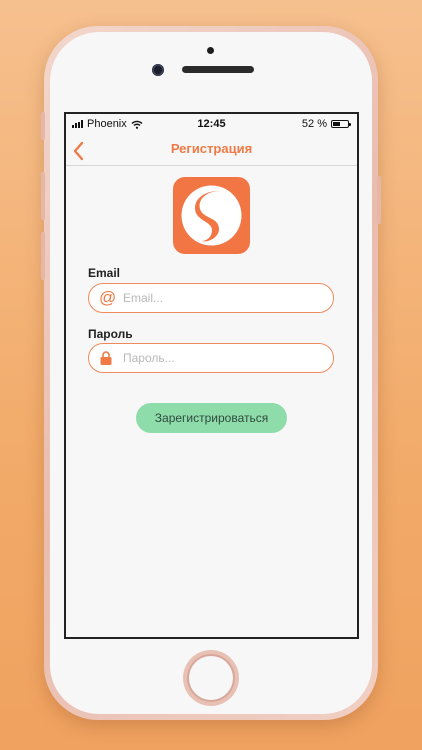  I want to click on earpiece-speaker, so click(218, 69).